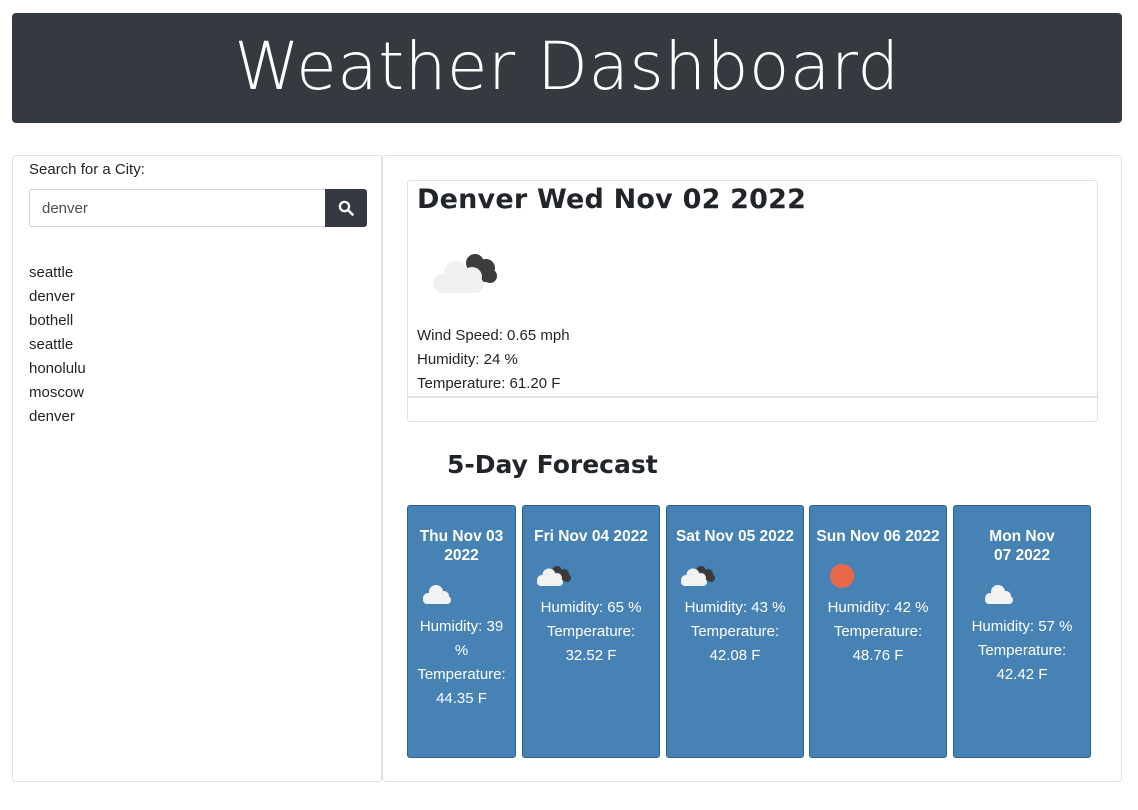 This screenshot has width=1138, height=810. What do you see at coordinates (1022, 662) in the screenshot?
I see `forecast-temperature: Temperature: 42.42 F` at bounding box center [1022, 662].